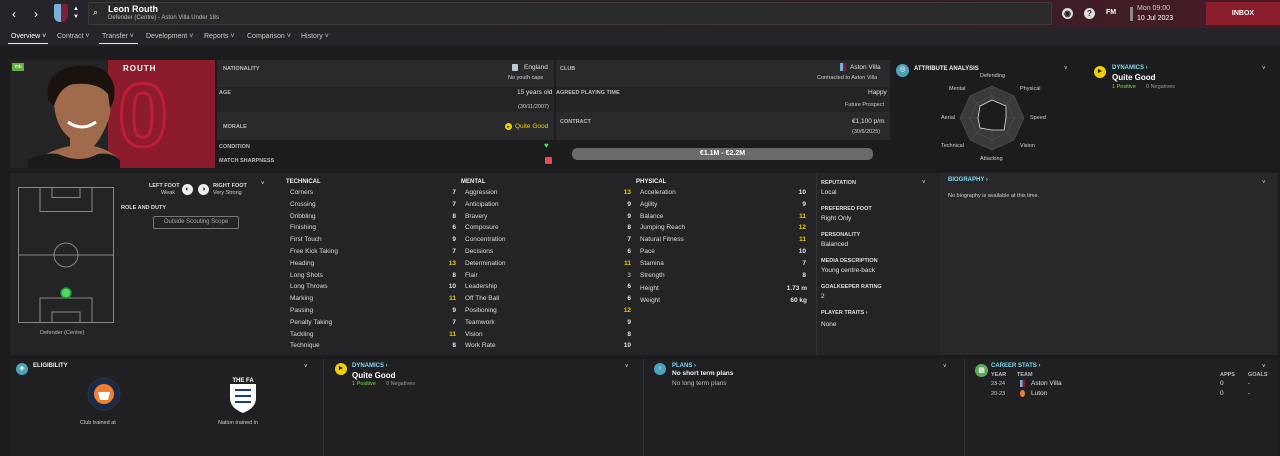 The image size is (1280, 456). I want to click on radar-label-technical: Technical, so click(952, 146).